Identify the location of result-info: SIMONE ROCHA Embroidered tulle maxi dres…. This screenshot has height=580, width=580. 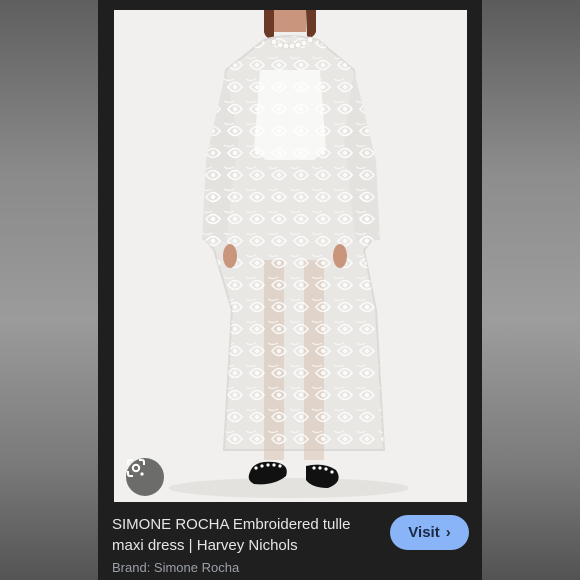
(290, 541).